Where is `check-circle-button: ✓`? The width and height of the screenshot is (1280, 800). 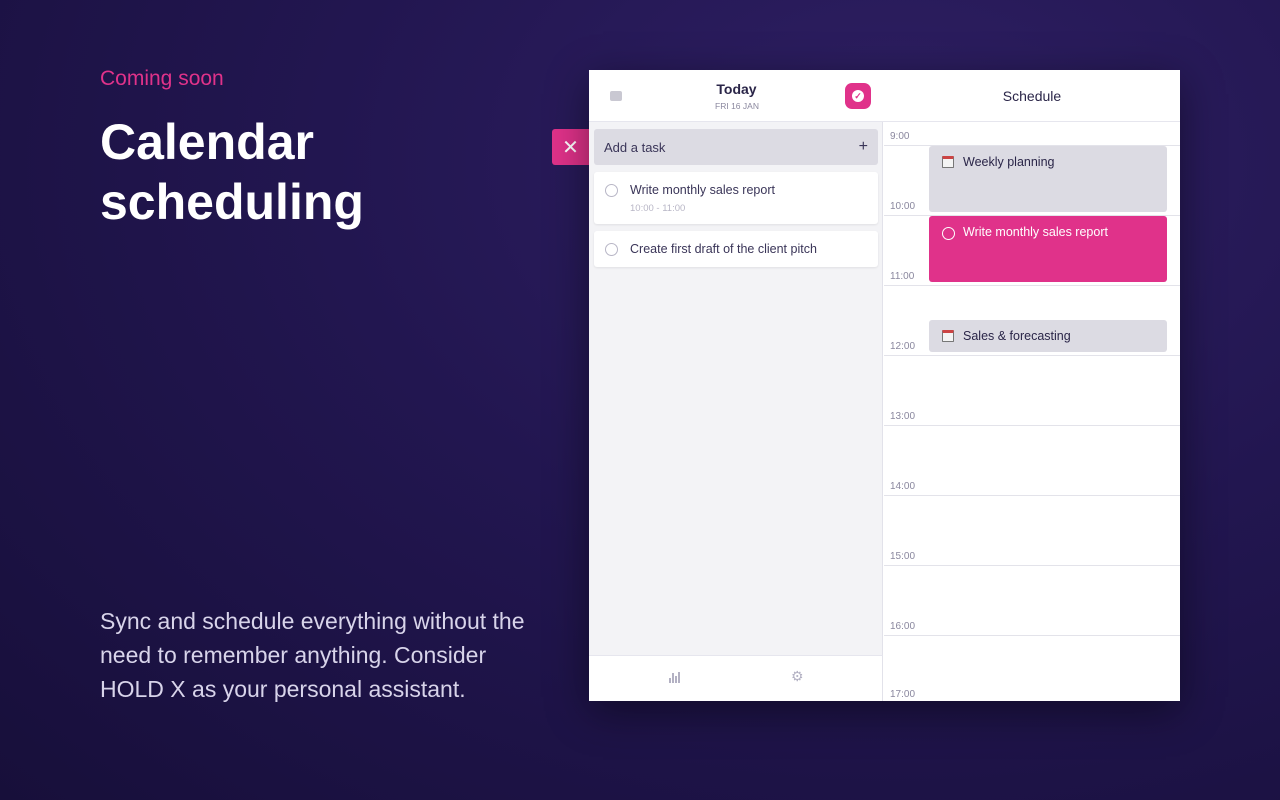 check-circle-button: ✓ is located at coordinates (858, 96).